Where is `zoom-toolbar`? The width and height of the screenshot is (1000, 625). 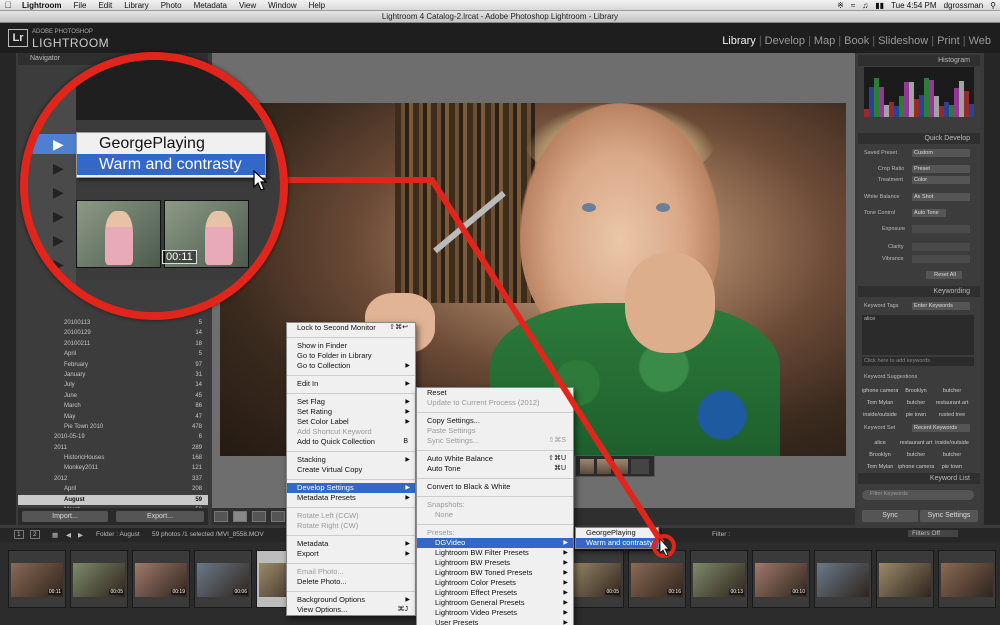 zoom-toolbar is located at coordinates (178, 90).